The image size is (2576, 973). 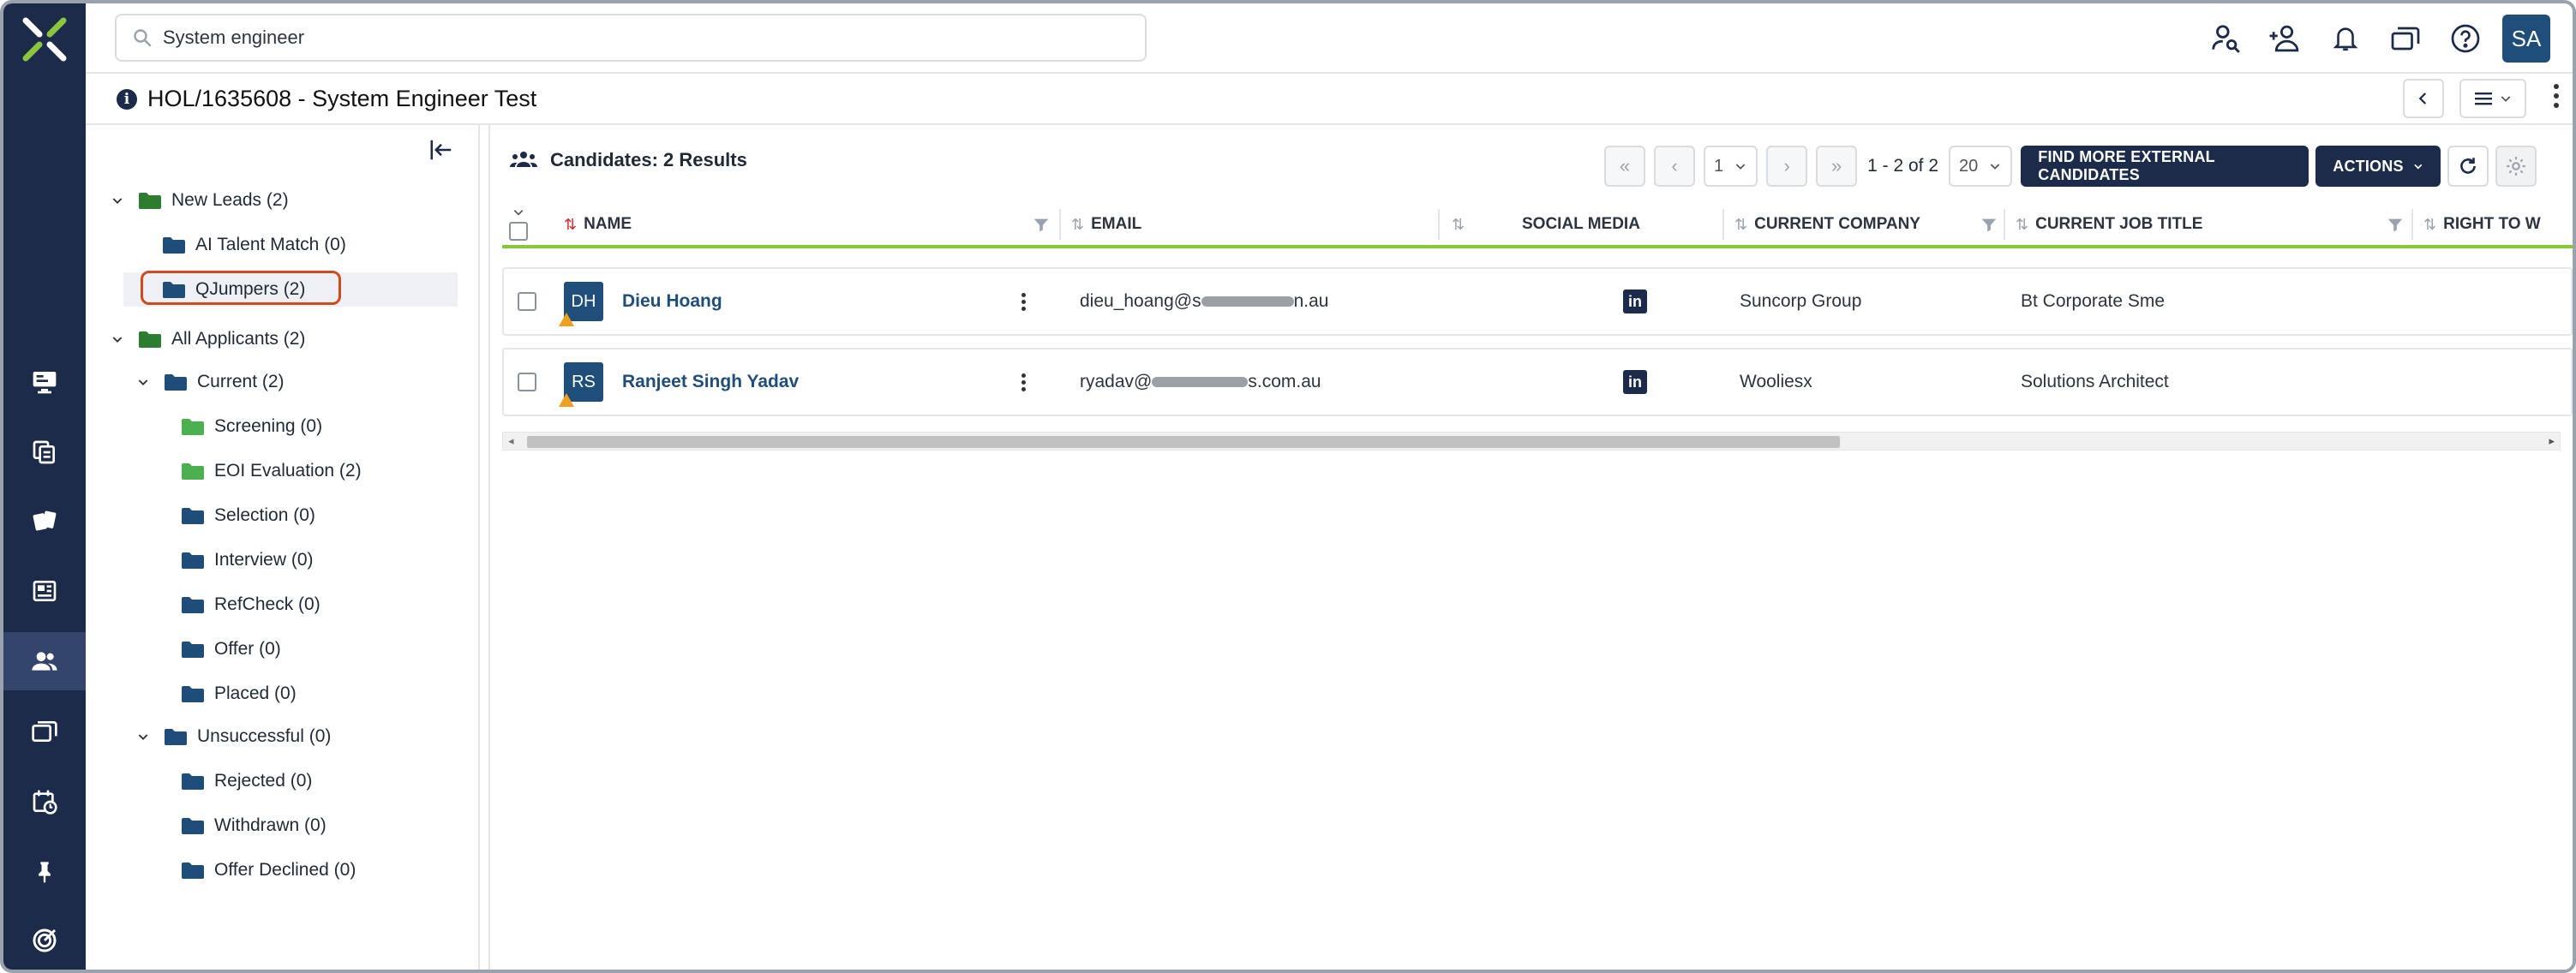 What do you see at coordinates (264, 515) in the screenshot?
I see `tree-folder-label: Selection (0)` at bounding box center [264, 515].